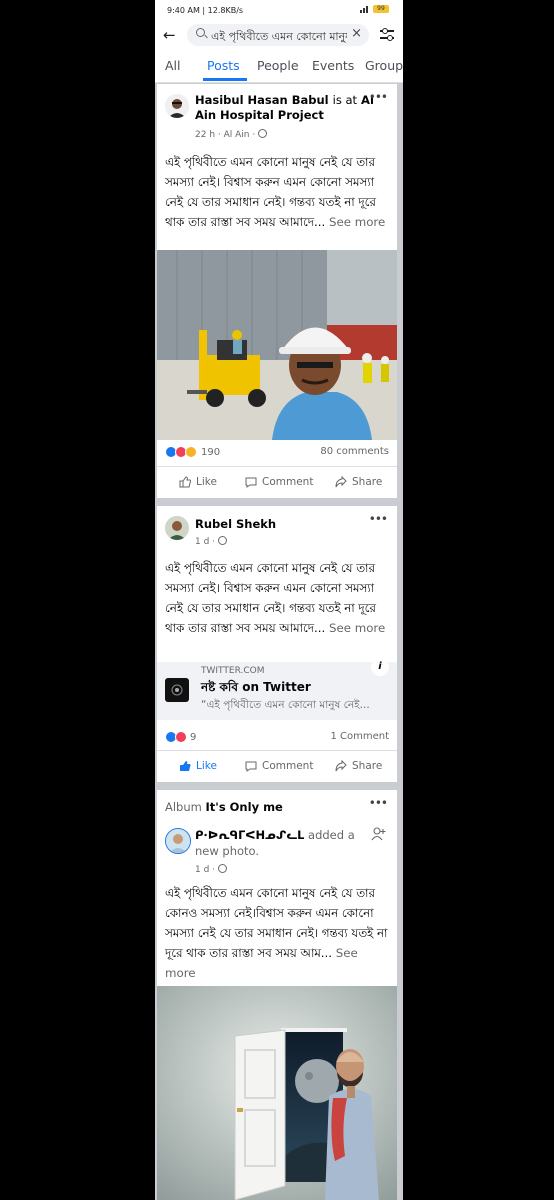  Describe the element at coordinates (223, 65) in the screenshot. I see `tab-posts: Posts` at that location.